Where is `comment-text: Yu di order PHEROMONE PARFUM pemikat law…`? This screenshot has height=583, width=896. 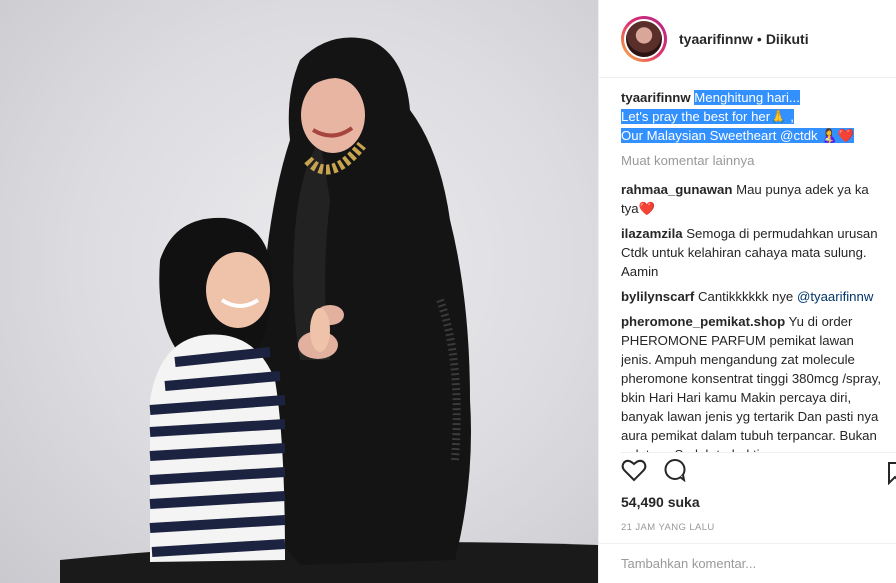
comment-text: Yu di order PHEROMONE PARFUM pemikat law… is located at coordinates (751, 383).